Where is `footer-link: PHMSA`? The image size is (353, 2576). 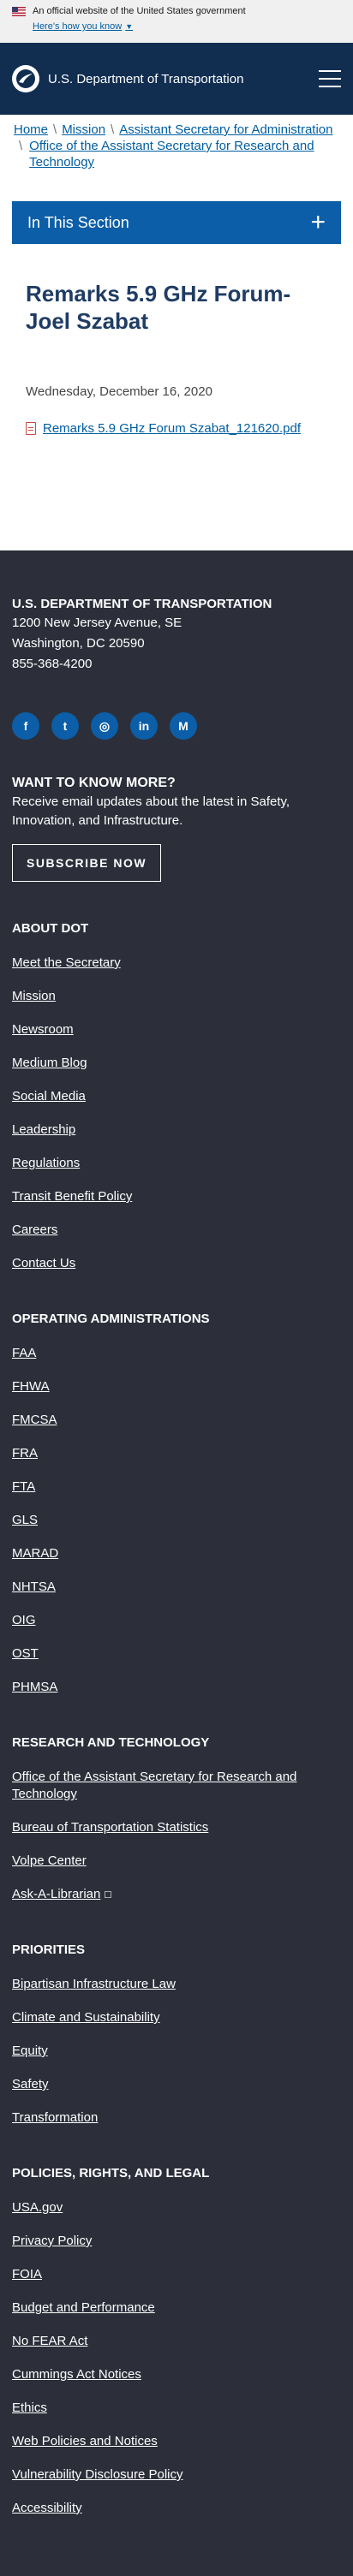 footer-link: PHMSA is located at coordinates (34, 1687).